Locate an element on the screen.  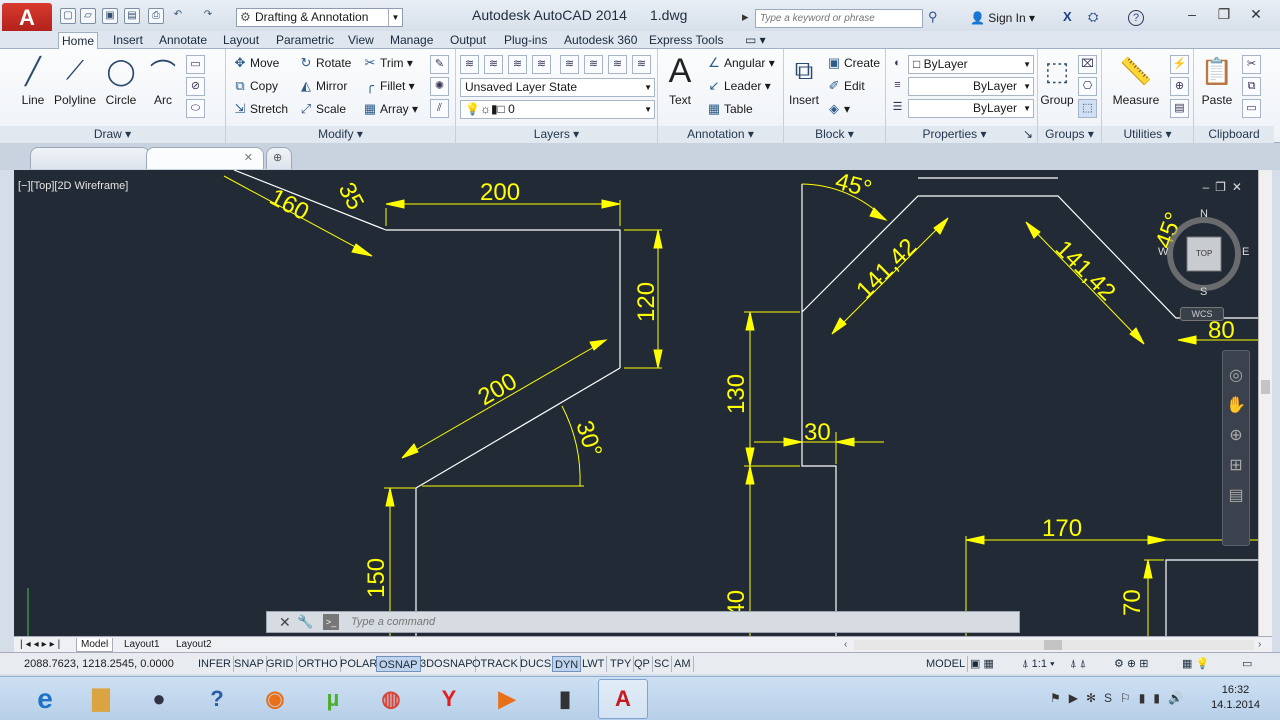
layer-properties-icon: ≋ is located at coordinates (469, 64).